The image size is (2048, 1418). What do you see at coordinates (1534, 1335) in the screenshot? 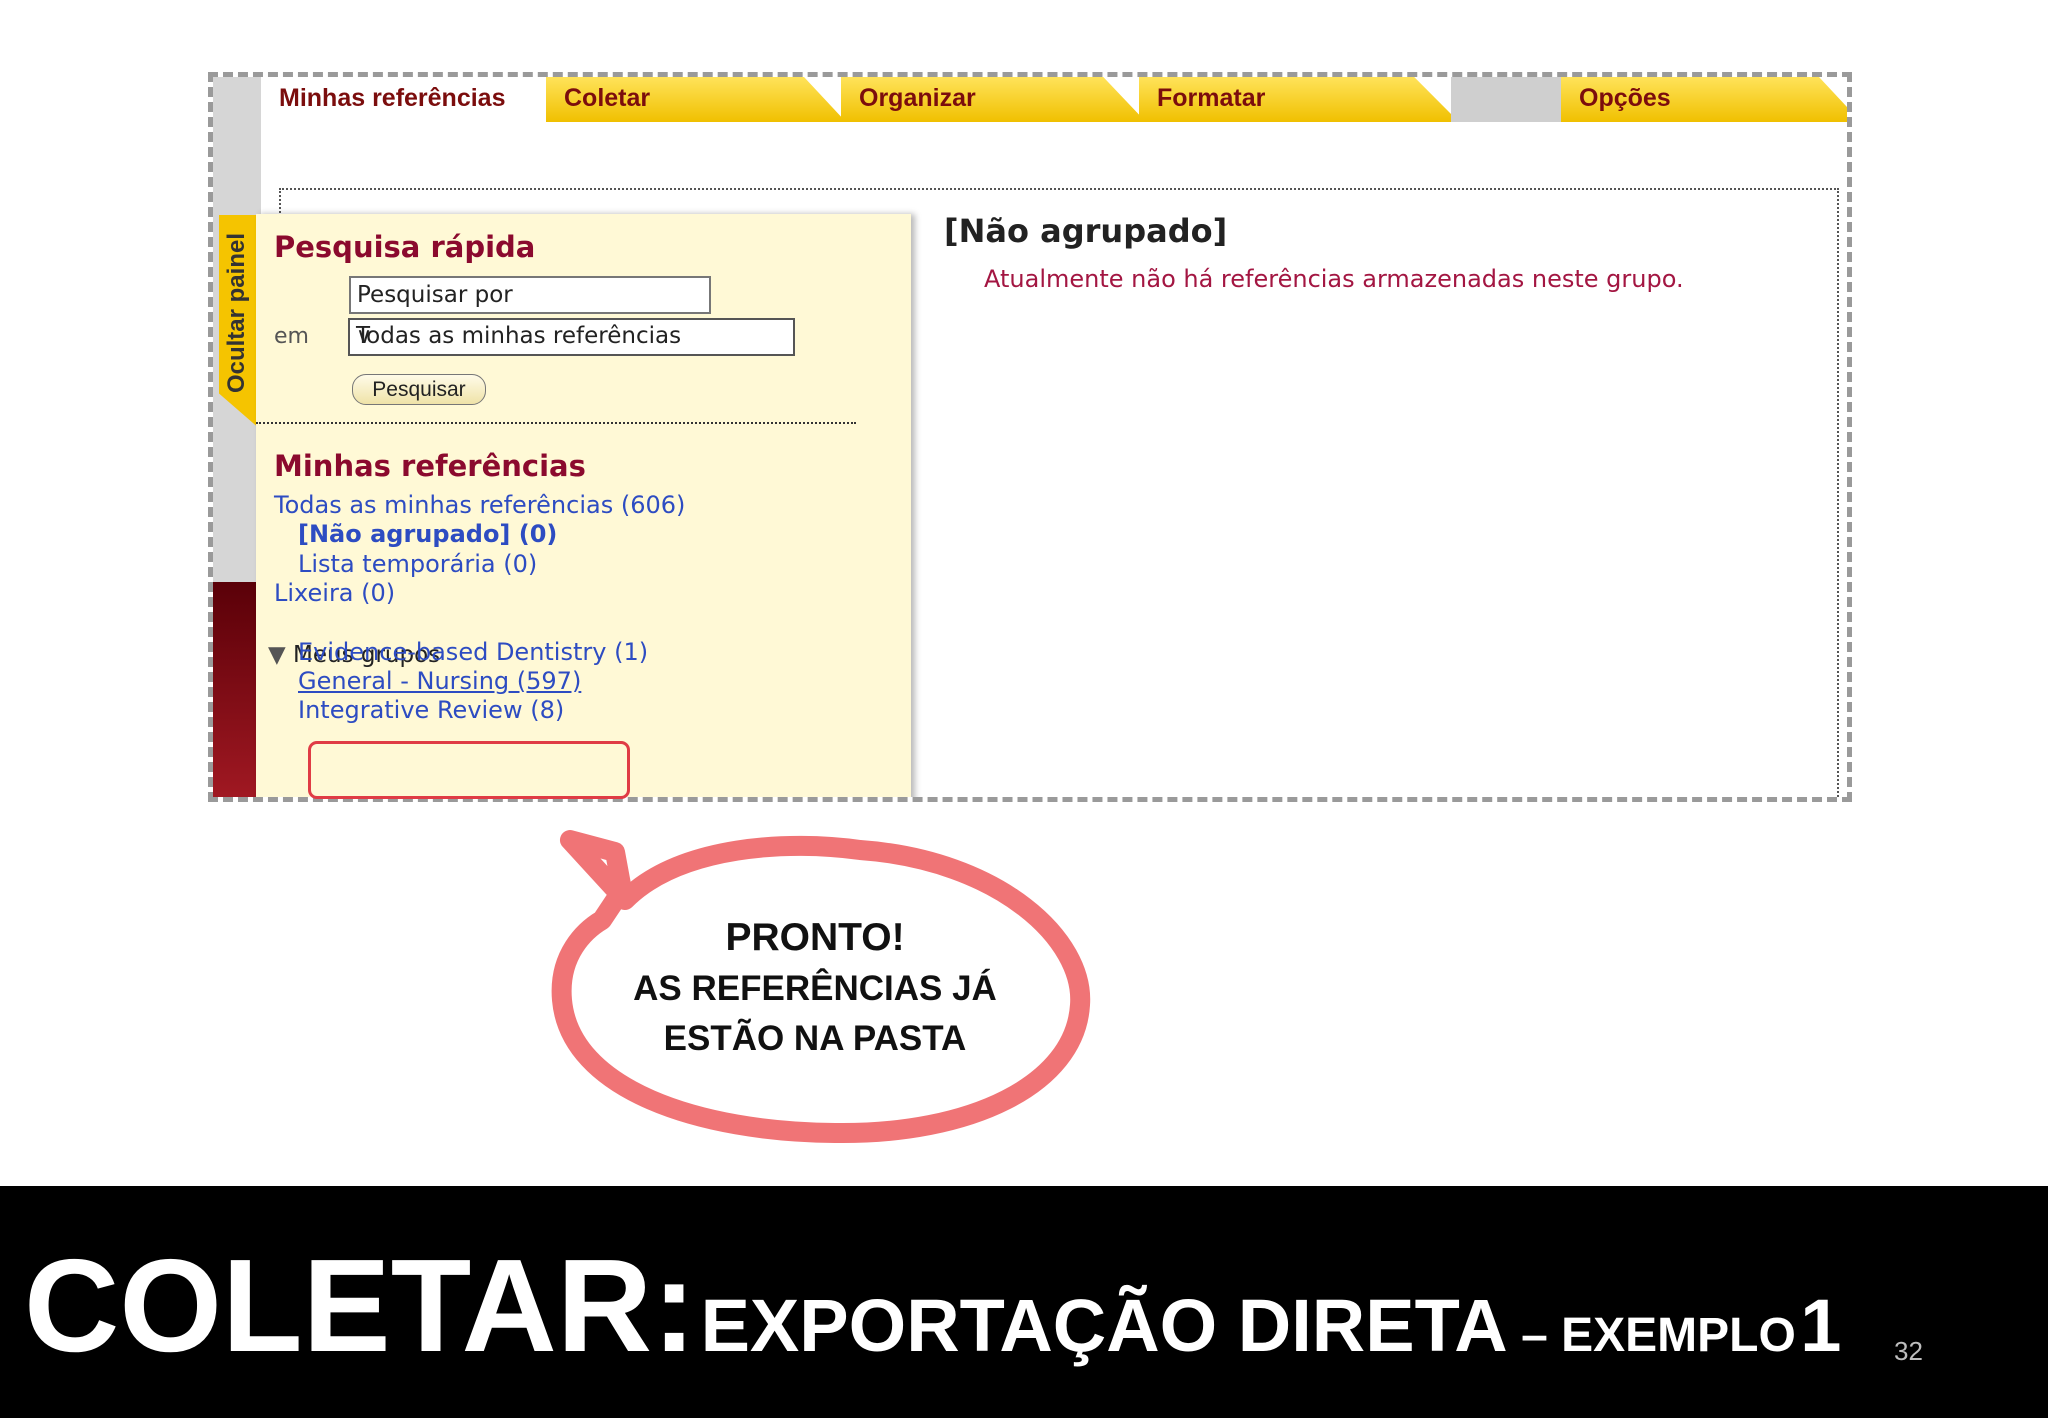
I see `slide-title-dash: –` at bounding box center [1534, 1335].